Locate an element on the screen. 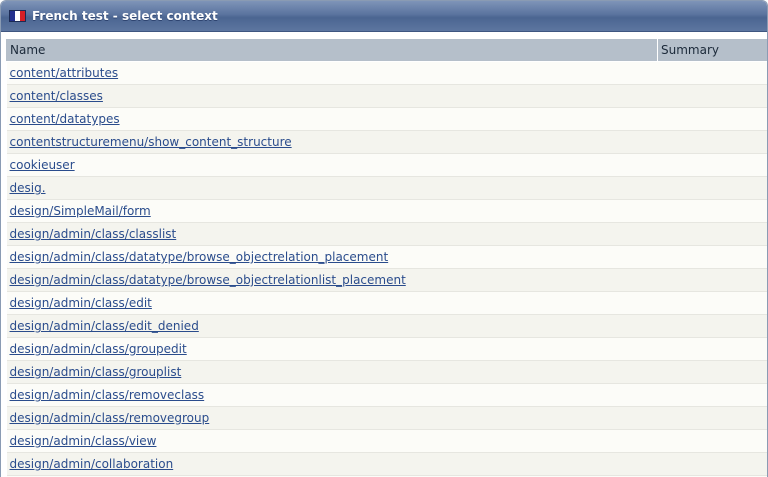  french-flag-icon is located at coordinates (17, 16).